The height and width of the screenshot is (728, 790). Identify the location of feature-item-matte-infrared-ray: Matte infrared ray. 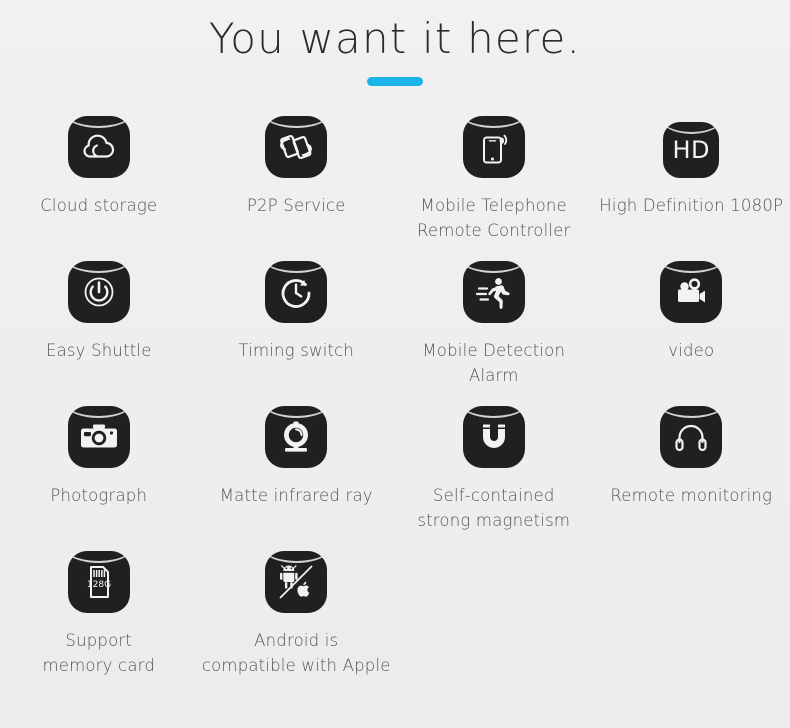
(297, 478).